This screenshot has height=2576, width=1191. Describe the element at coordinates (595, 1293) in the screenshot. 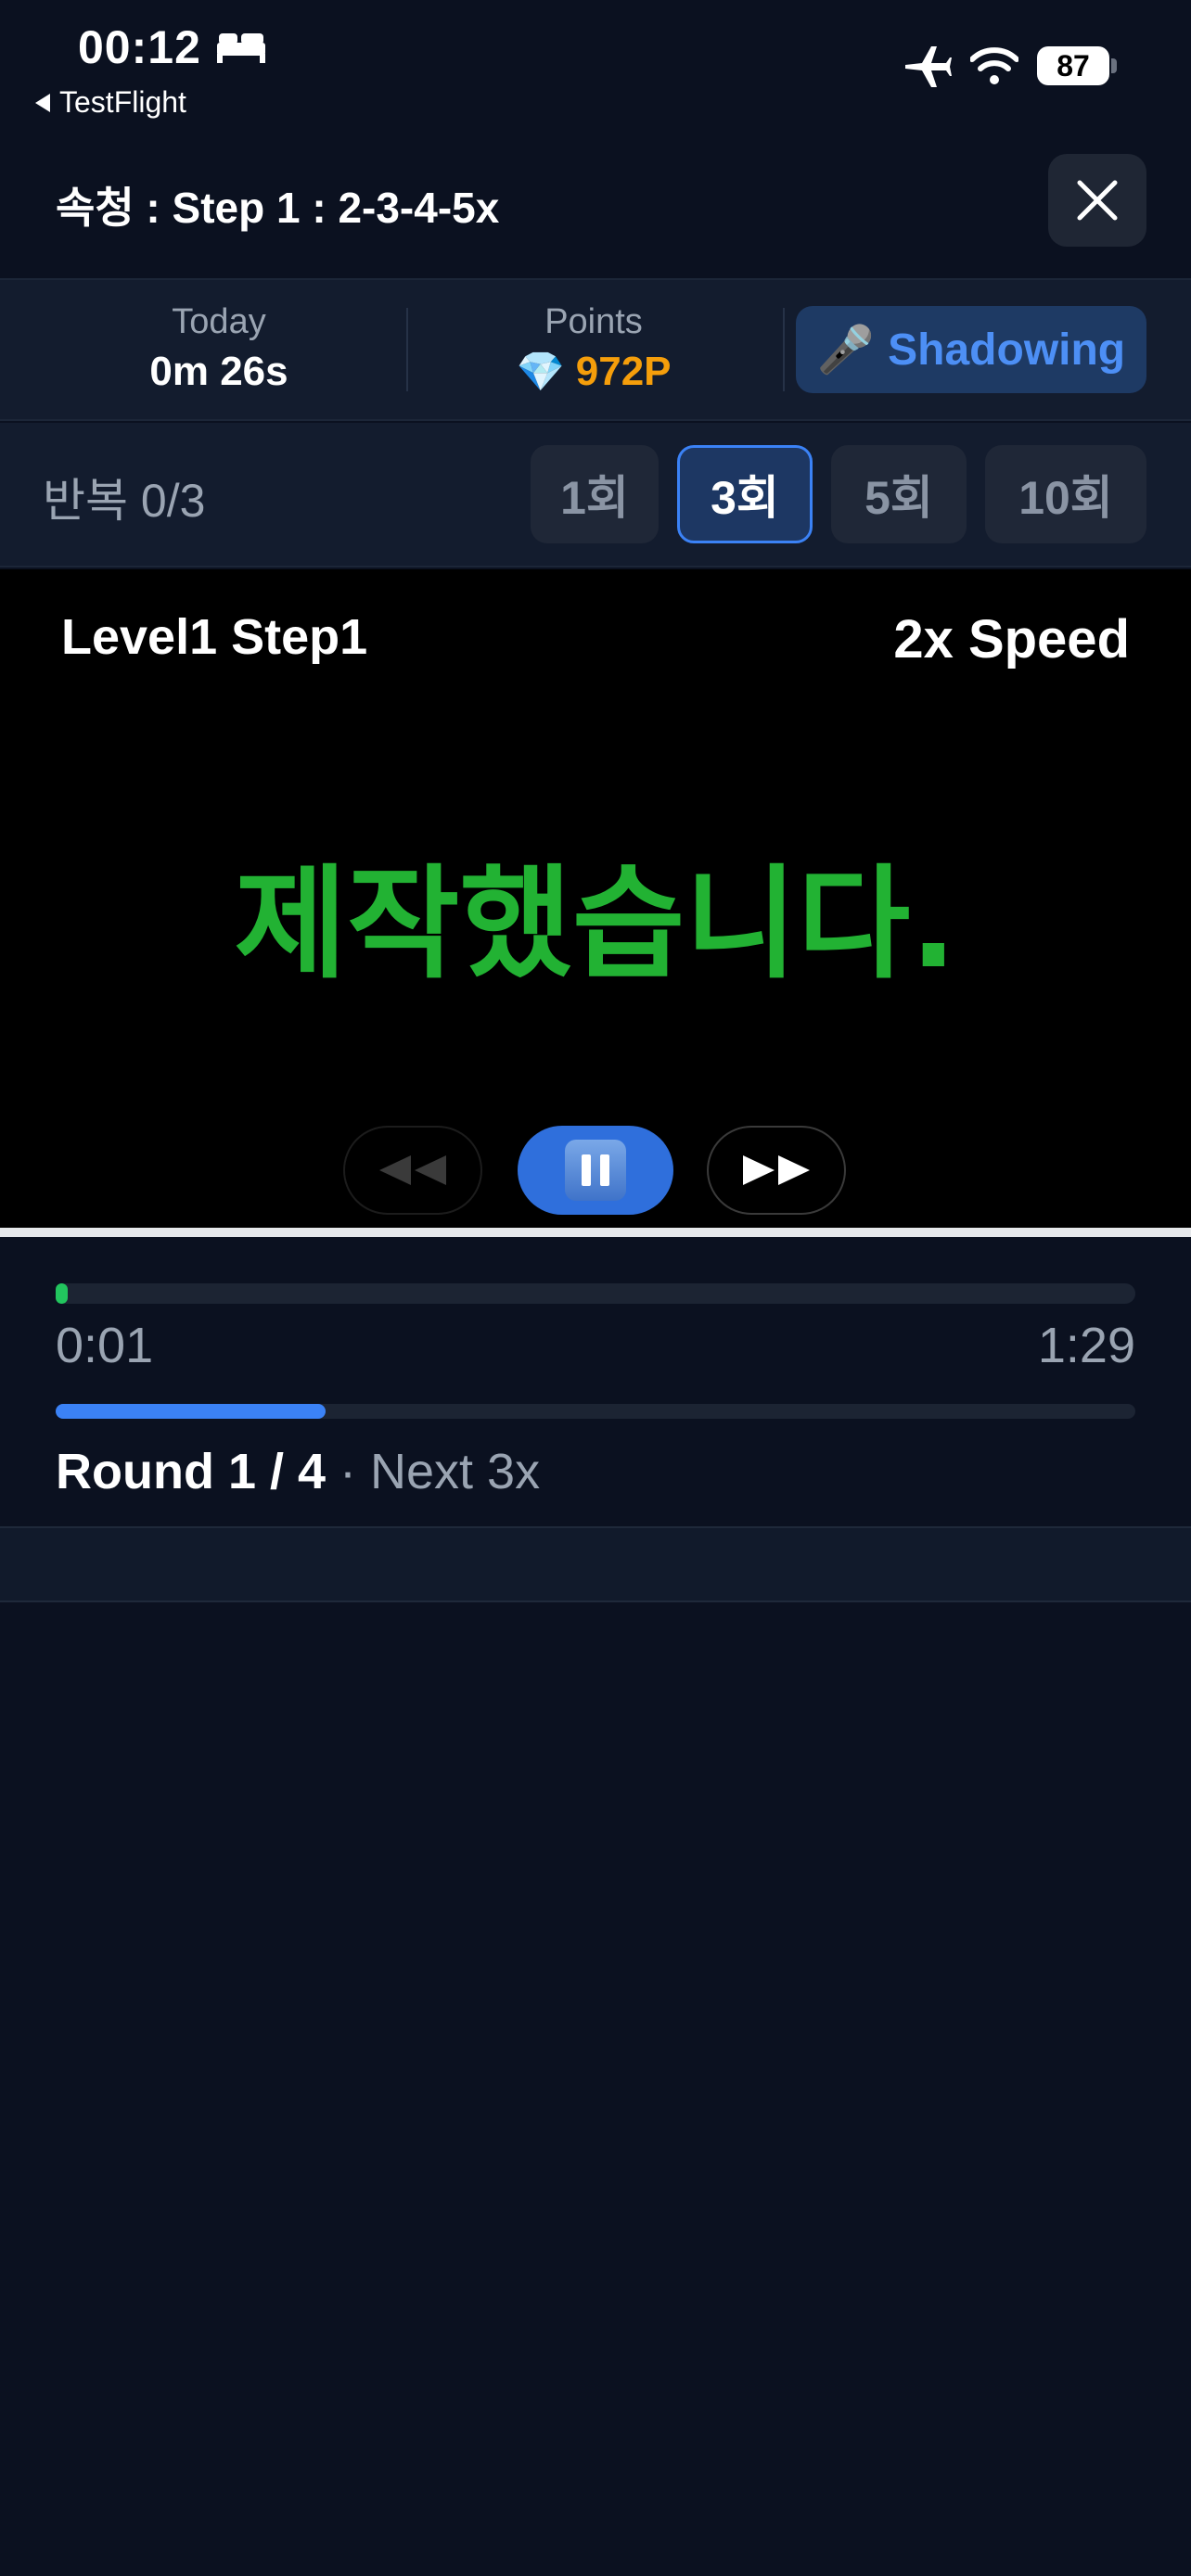

I see `playback-track` at that location.